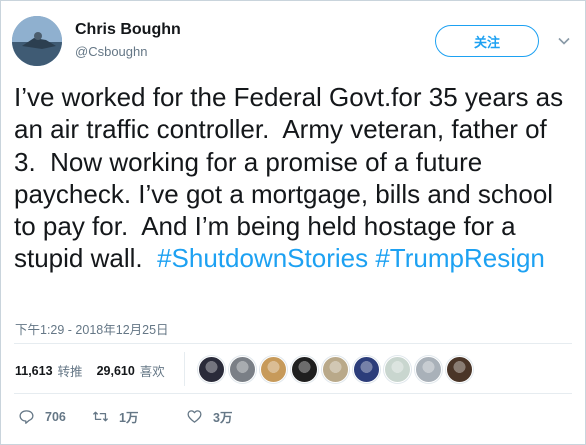 This screenshot has height=445, width=586. I want to click on chevron-down-icon, so click(564, 41).